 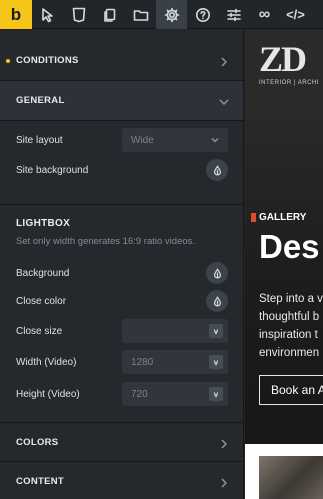 I want to click on close-size-input: v, so click(x=175, y=331).